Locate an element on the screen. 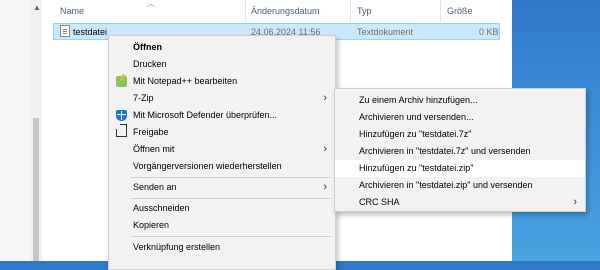  share-icon is located at coordinates (121, 133).